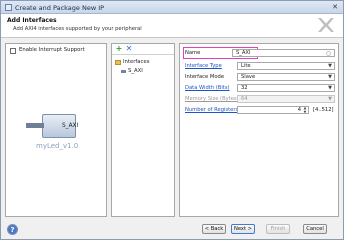  What do you see at coordinates (129, 49) in the screenshot?
I see `delete-interface-icon: ✕` at bounding box center [129, 49].